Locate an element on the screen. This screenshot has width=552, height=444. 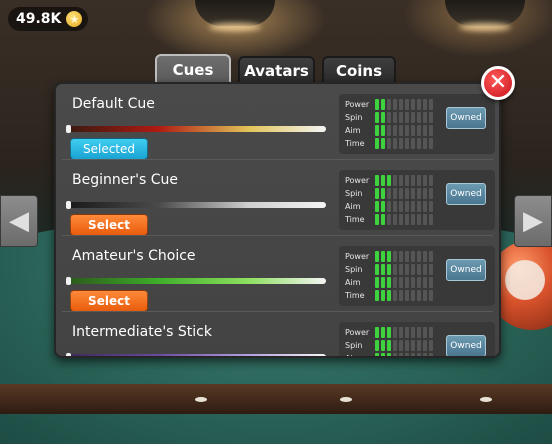
selected-button: Selected is located at coordinates (109, 149).